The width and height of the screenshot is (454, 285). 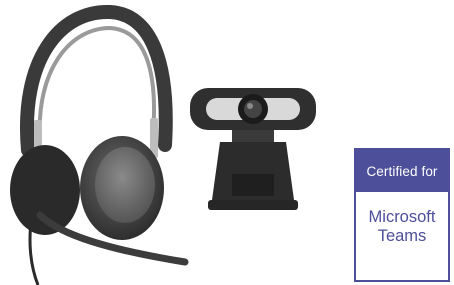 What do you see at coordinates (402, 236) in the screenshot?
I see `badge-line-teams: Teams` at bounding box center [402, 236].